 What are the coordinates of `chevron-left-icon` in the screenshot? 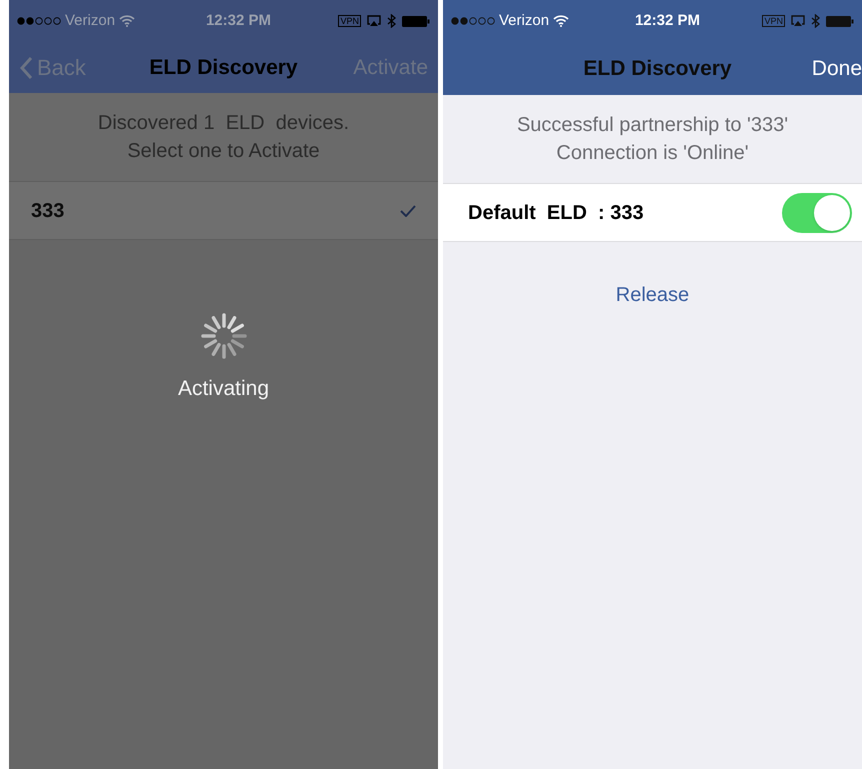 It's located at (26, 68).